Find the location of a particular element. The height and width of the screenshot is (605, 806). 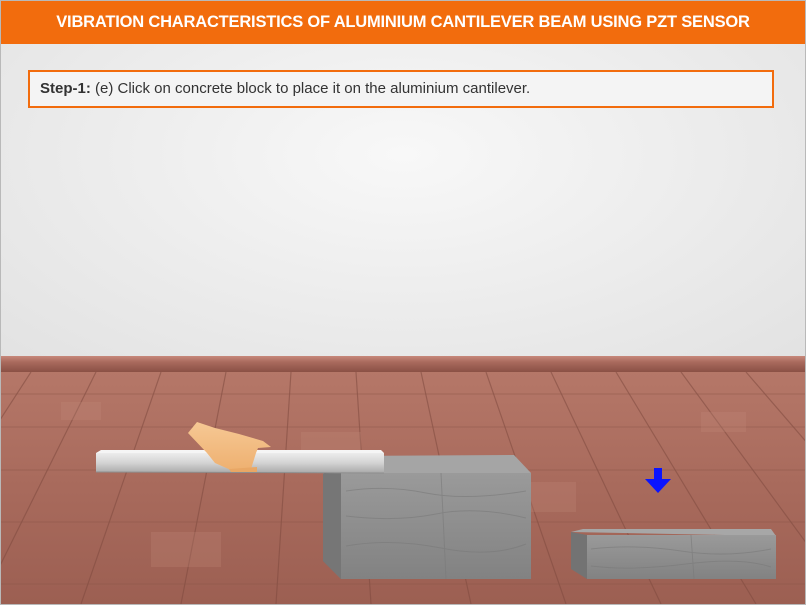

small-concrete-block is located at coordinates (673, 554).